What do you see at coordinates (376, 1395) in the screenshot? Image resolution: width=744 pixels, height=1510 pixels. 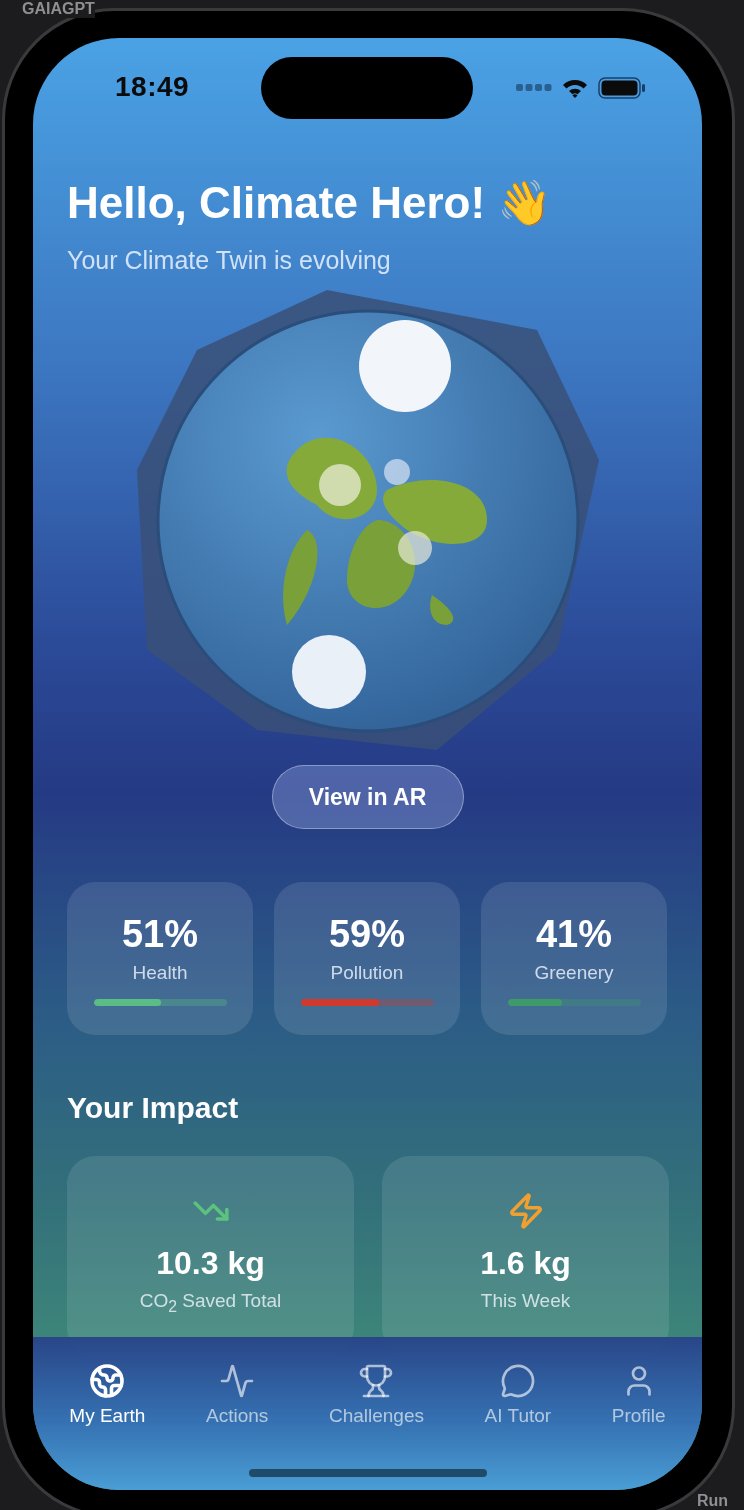 I see `tab-item: Challenges` at bounding box center [376, 1395].